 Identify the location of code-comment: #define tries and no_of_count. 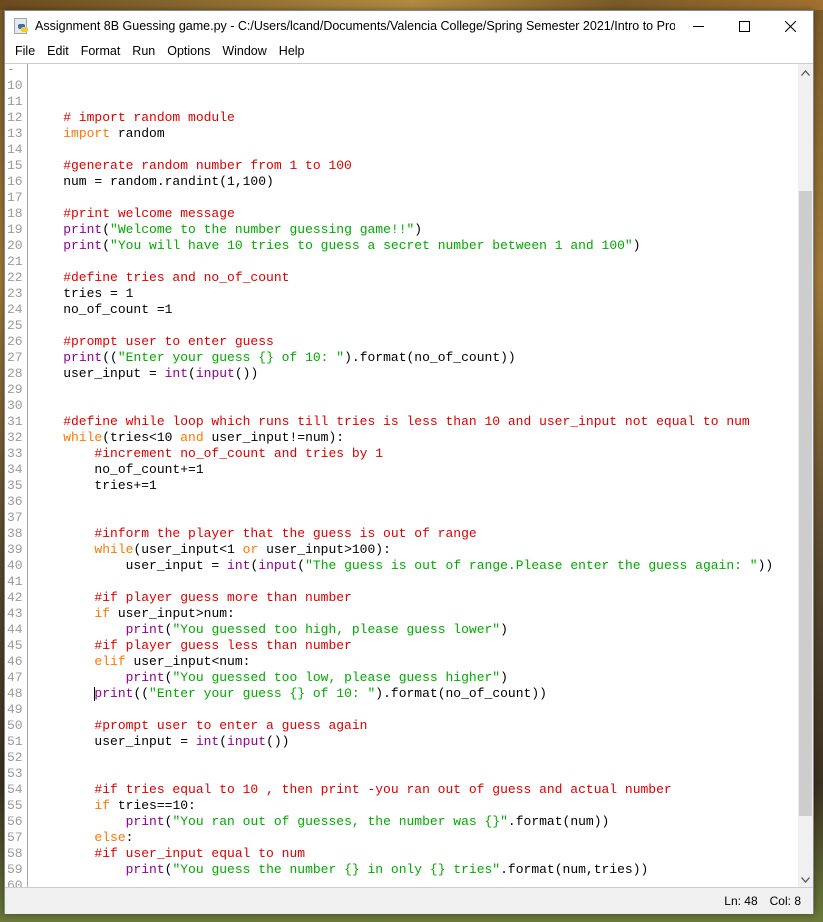
(161, 277).